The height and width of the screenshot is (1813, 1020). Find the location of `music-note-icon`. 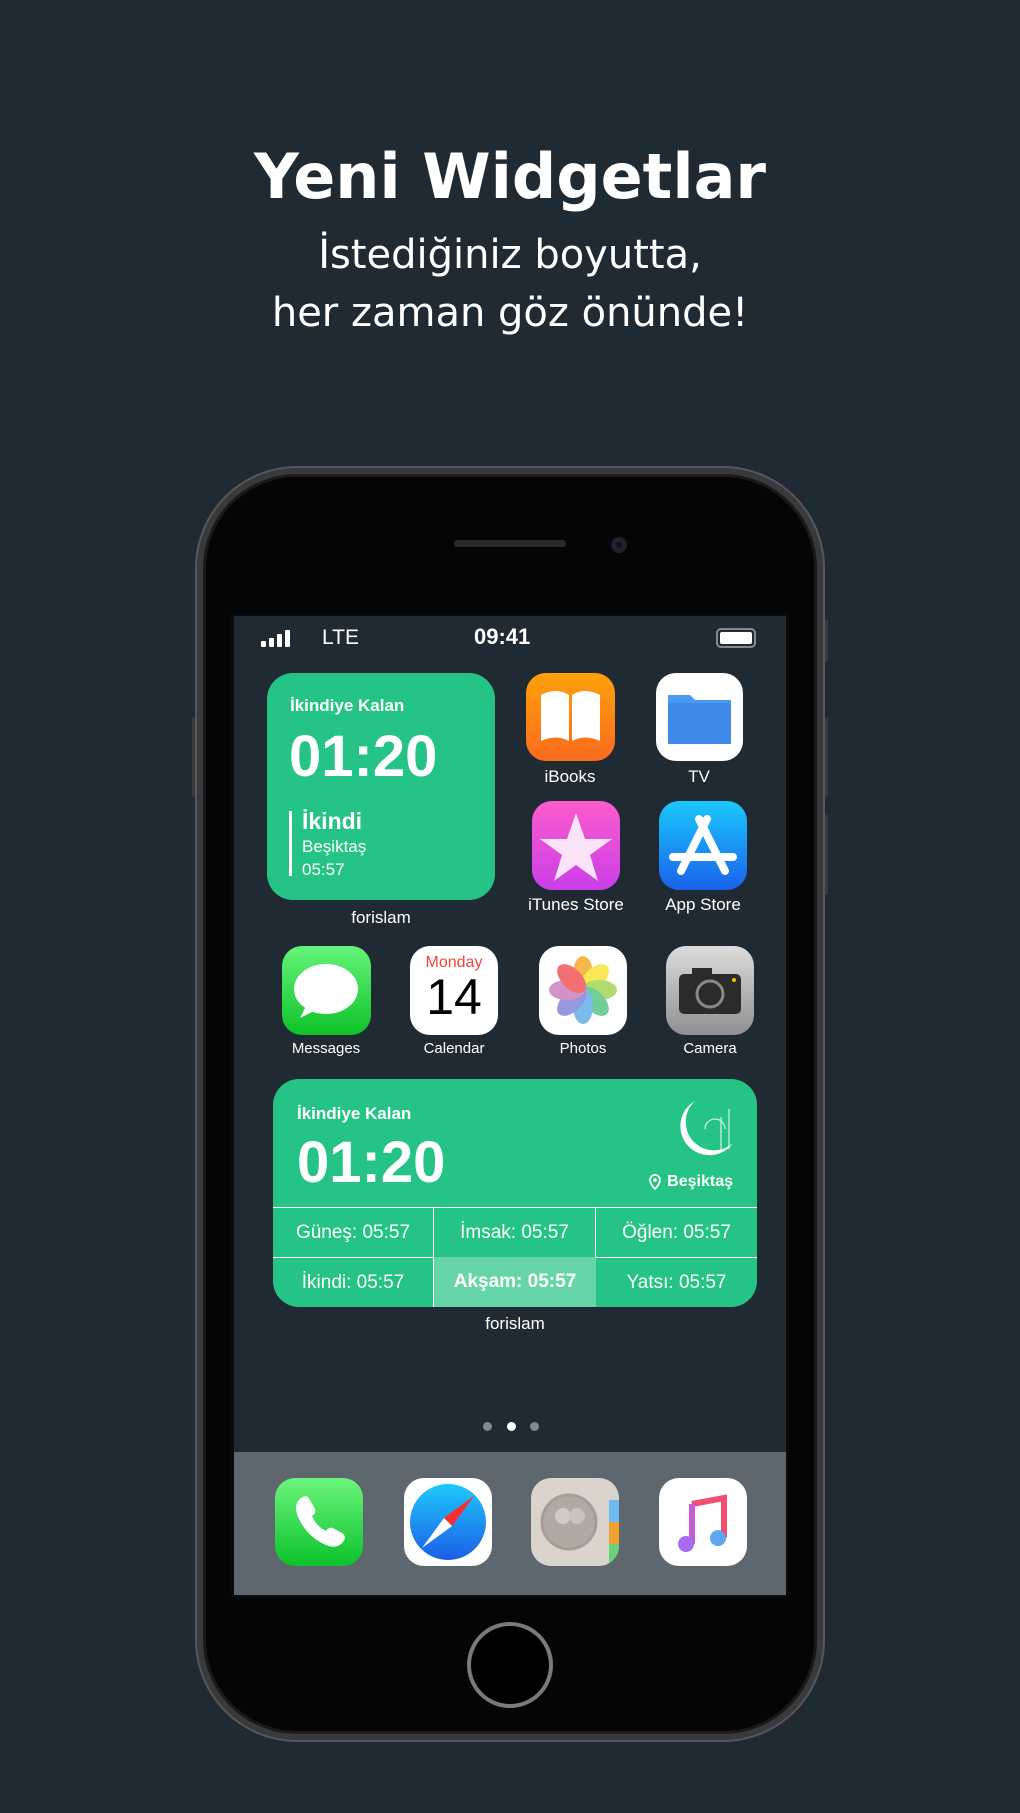

music-note-icon is located at coordinates (702, 1523).